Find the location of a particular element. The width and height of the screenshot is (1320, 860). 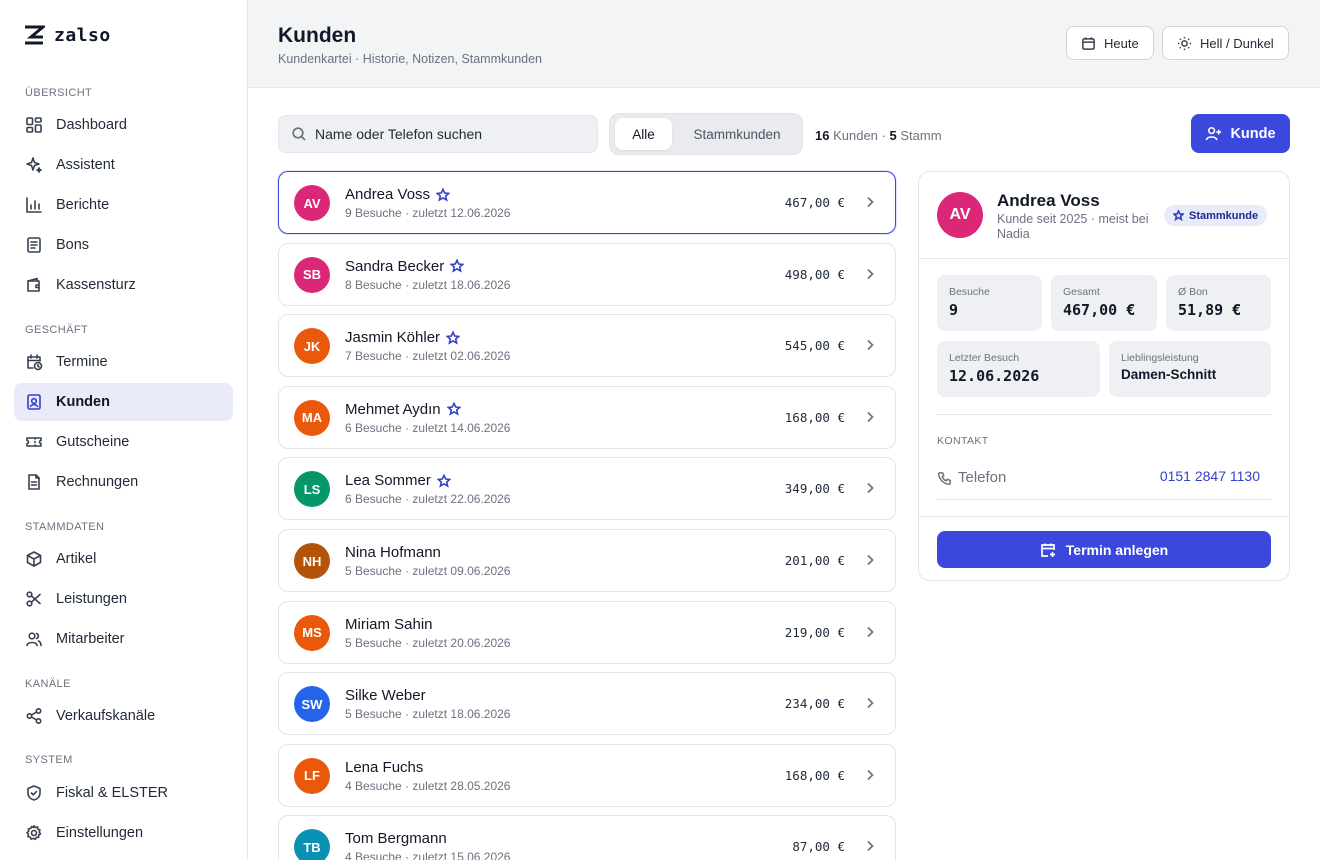

calendar-icon is located at coordinates (1088, 43).